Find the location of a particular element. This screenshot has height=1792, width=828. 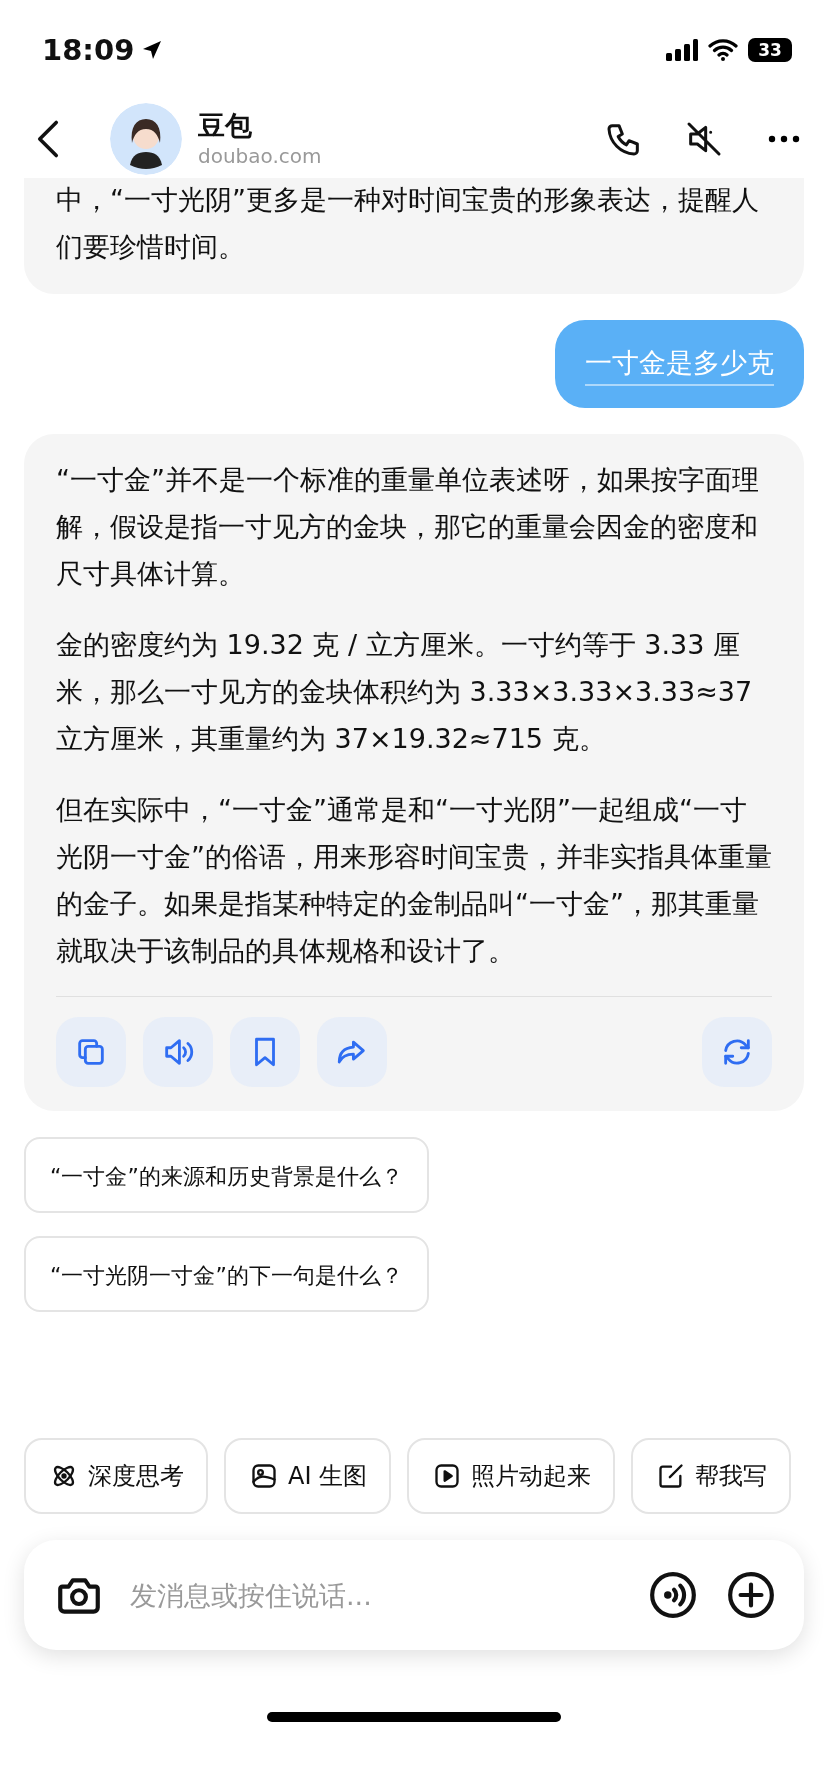

tool-chip: AI 生图 is located at coordinates (308, 1476).